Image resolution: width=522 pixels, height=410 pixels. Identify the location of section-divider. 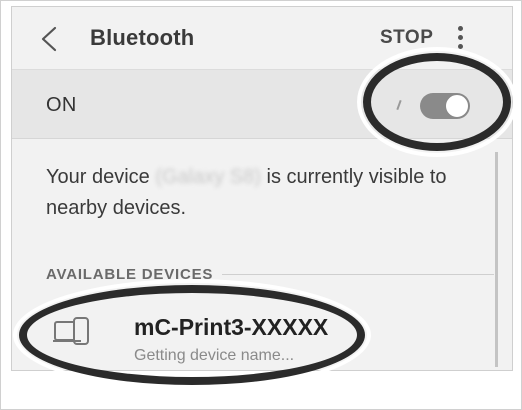
(358, 274).